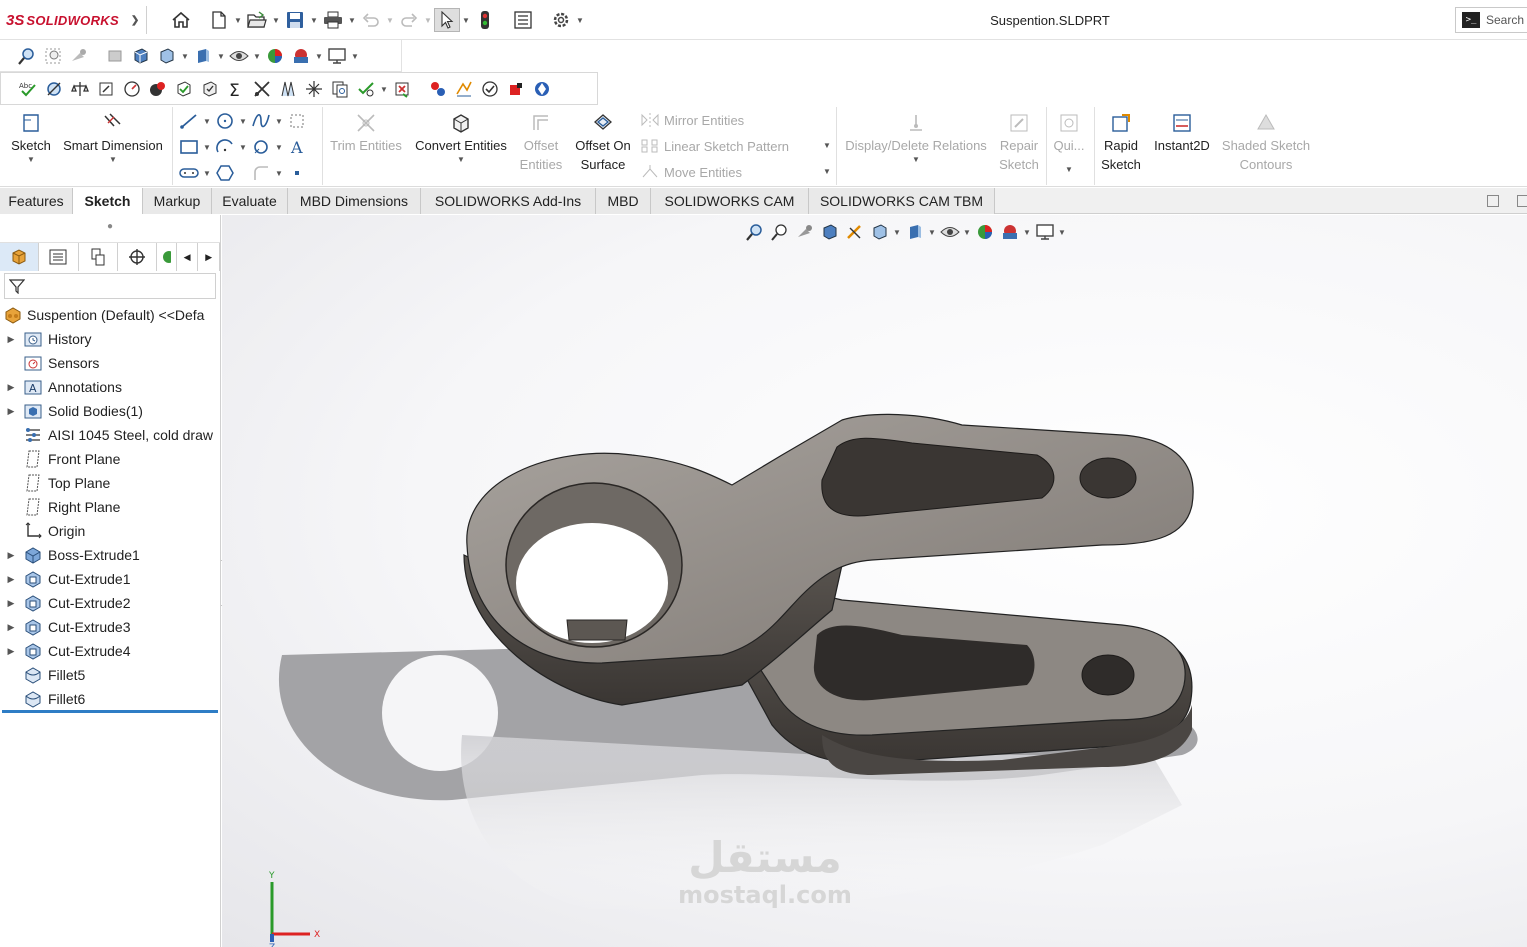 This screenshot has height=947, width=1527. I want to click on hide-show-items-icon, so click(239, 56).